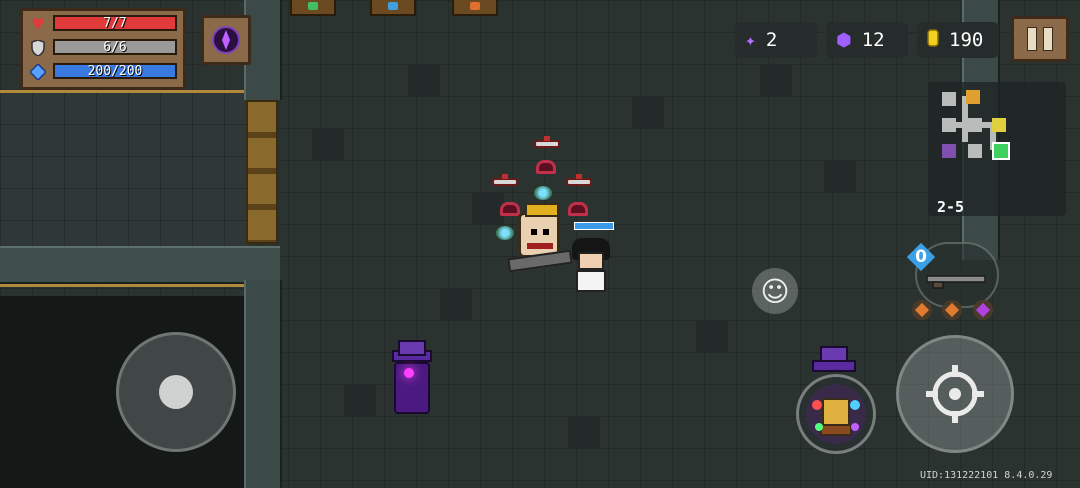 This screenshot has height=488, width=1080. I want to click on pause-icon, so click(1032, 39).